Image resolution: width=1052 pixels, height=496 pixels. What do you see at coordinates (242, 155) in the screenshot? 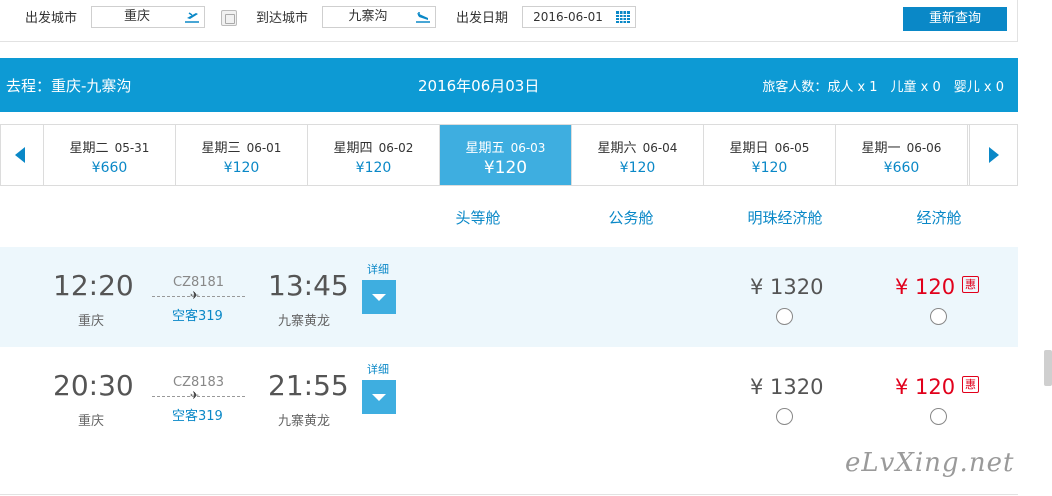
I see `date-cell: 星期三 06-01 ¥120` at bounding box center [242, 155].